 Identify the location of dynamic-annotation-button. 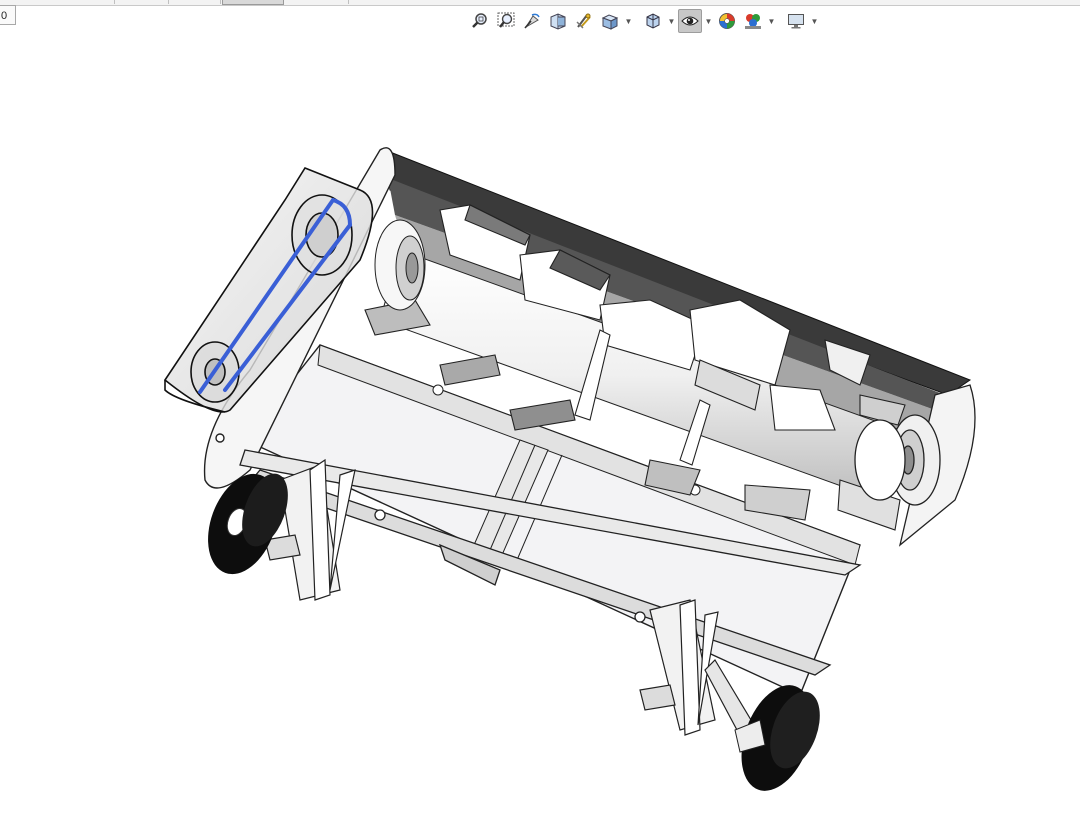
(584, 21).